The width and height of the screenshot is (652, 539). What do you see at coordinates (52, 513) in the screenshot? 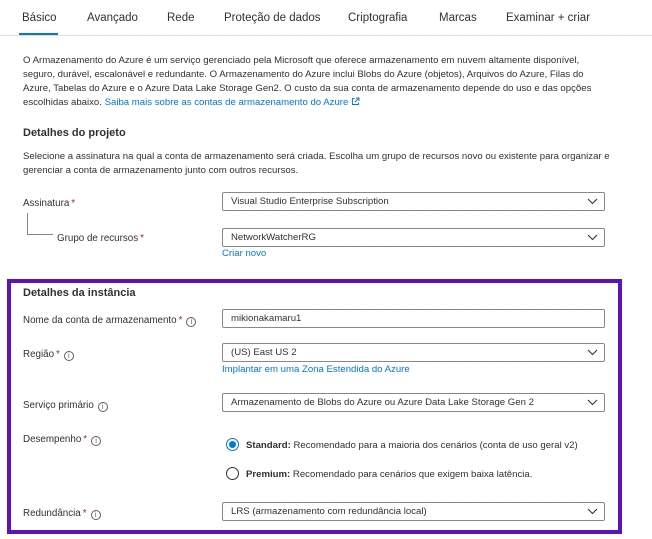
I see `redundancy-label-text: Redundância` at bounding box center [52, 513].